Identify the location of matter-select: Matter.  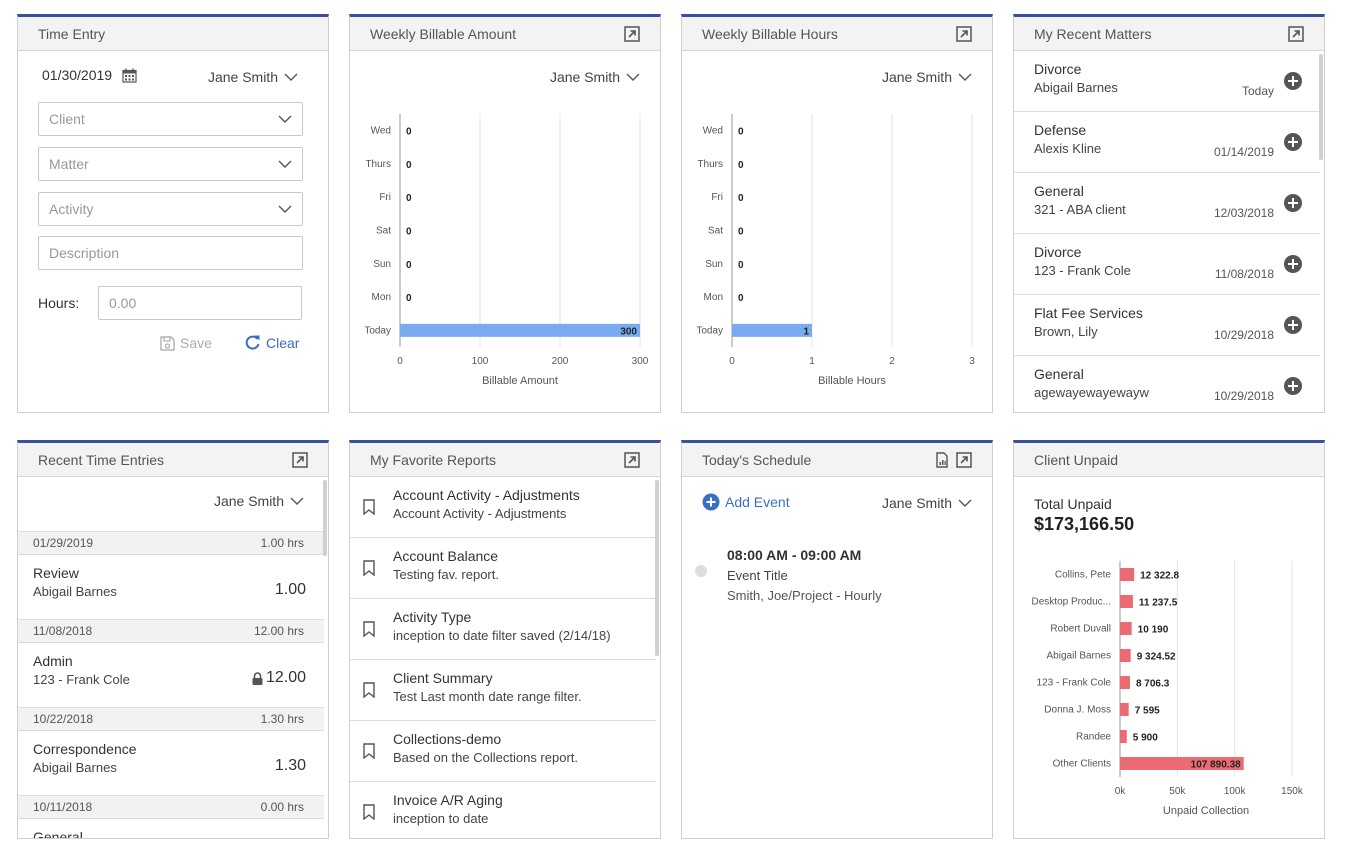
(170, 164).